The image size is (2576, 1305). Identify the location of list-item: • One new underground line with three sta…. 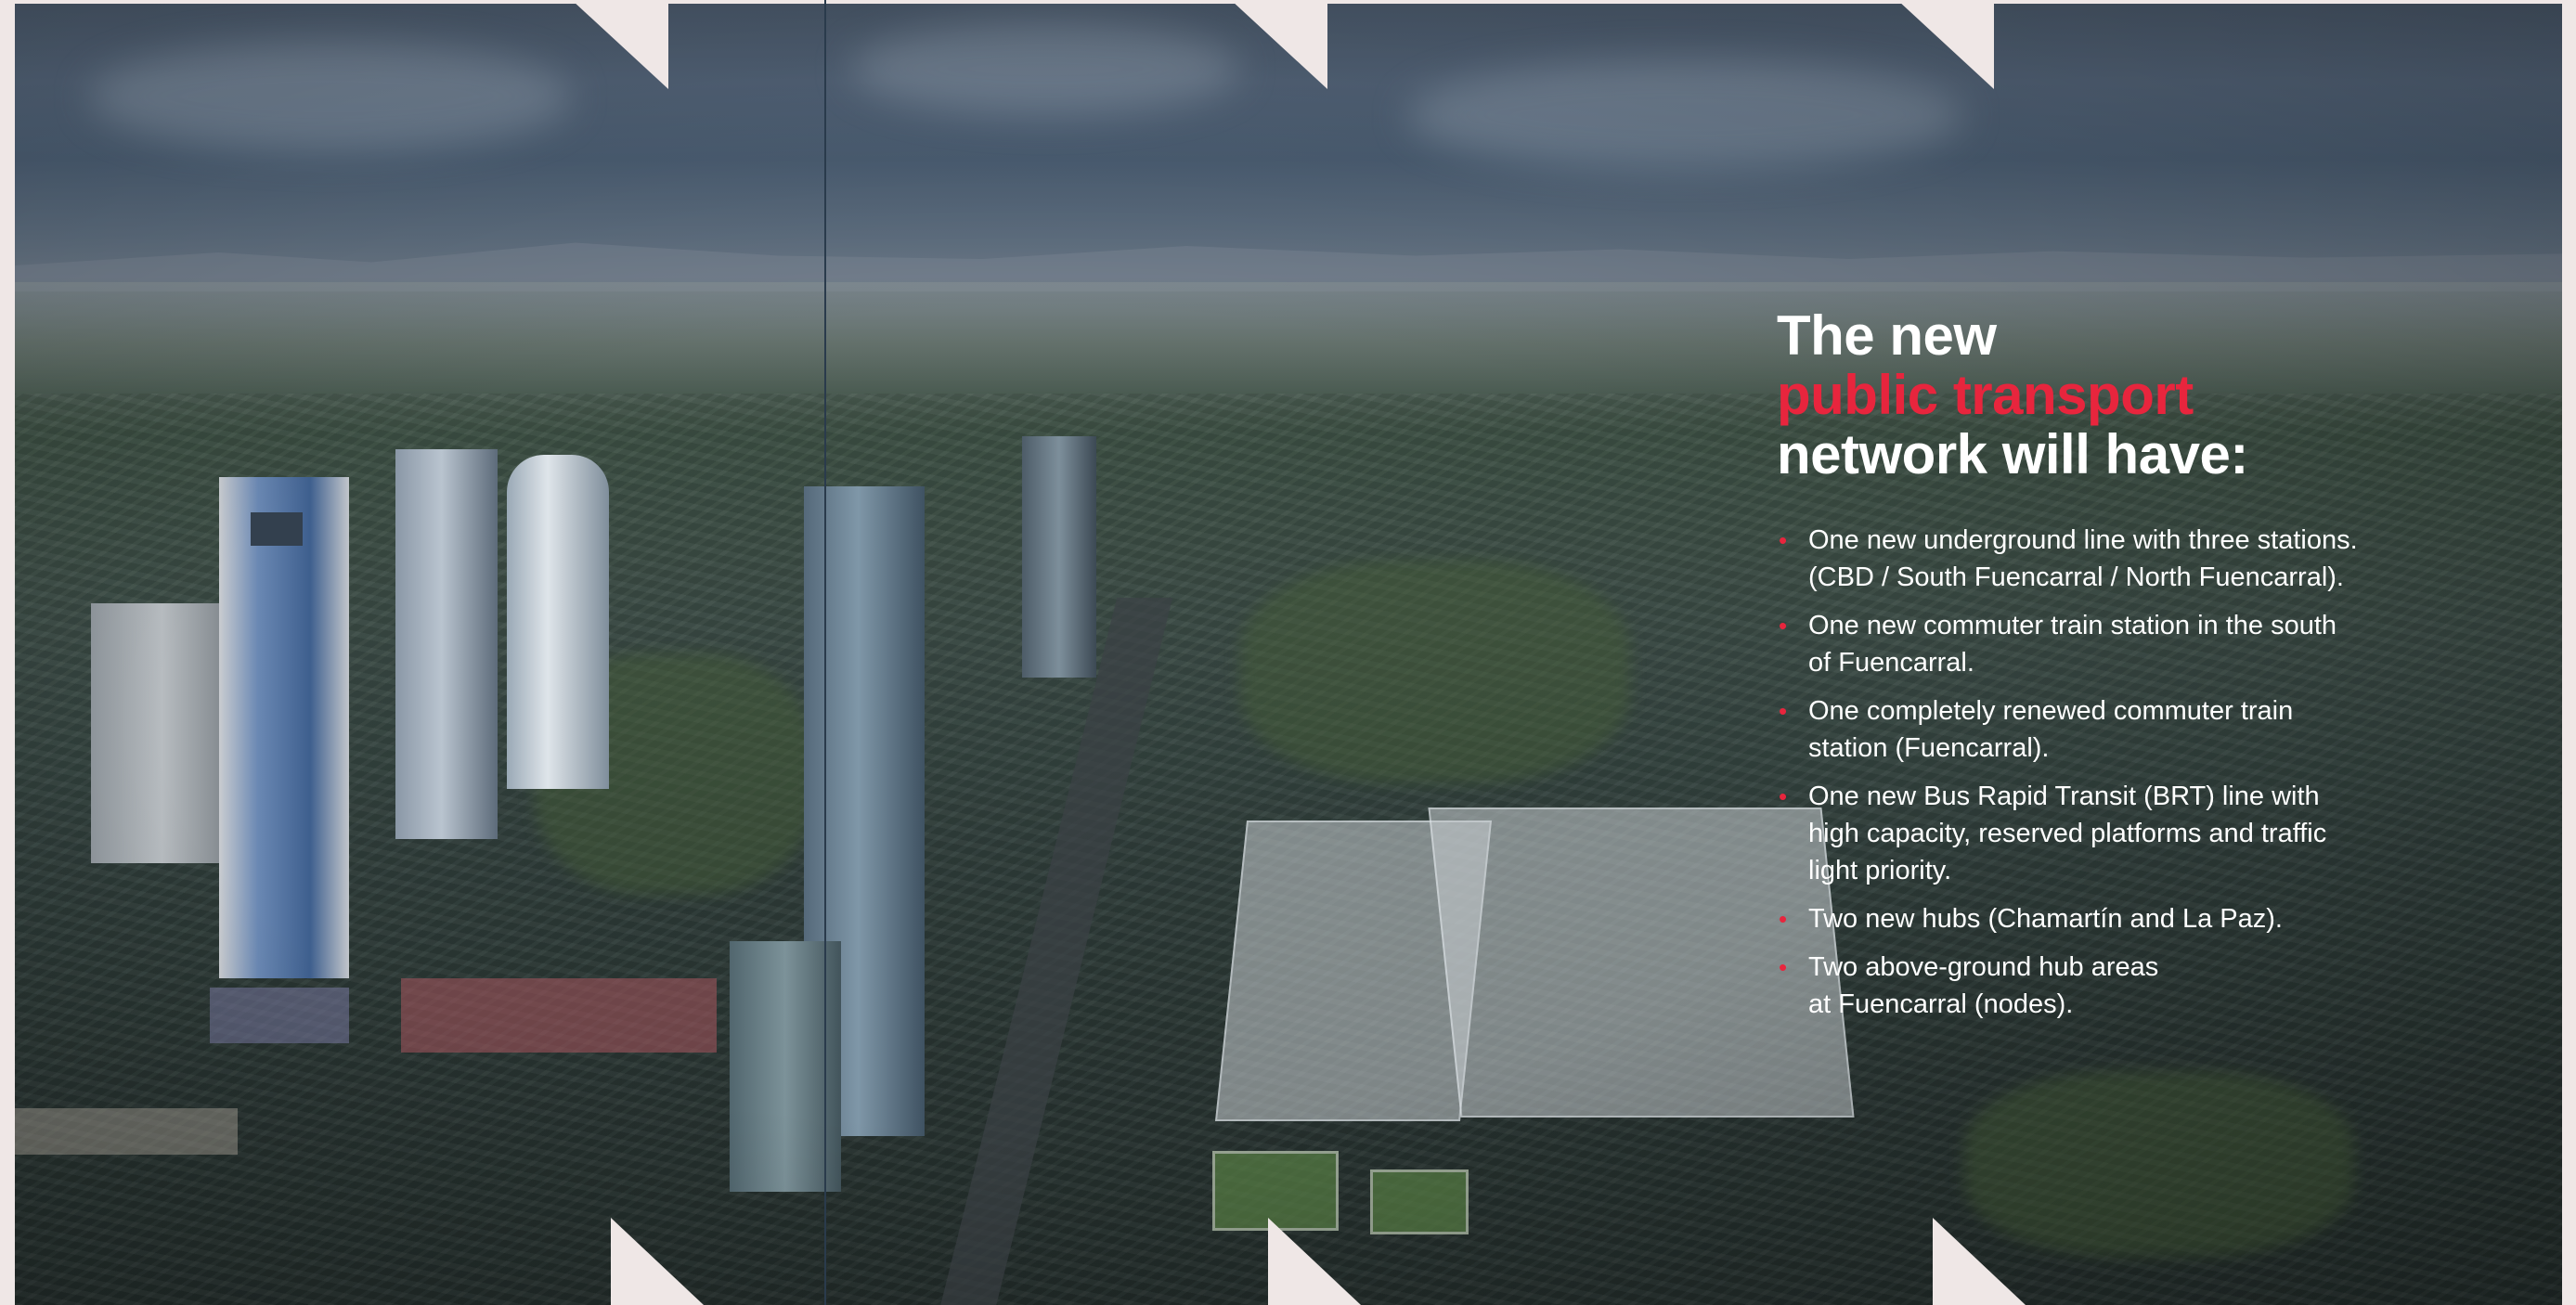
(2157, 559).